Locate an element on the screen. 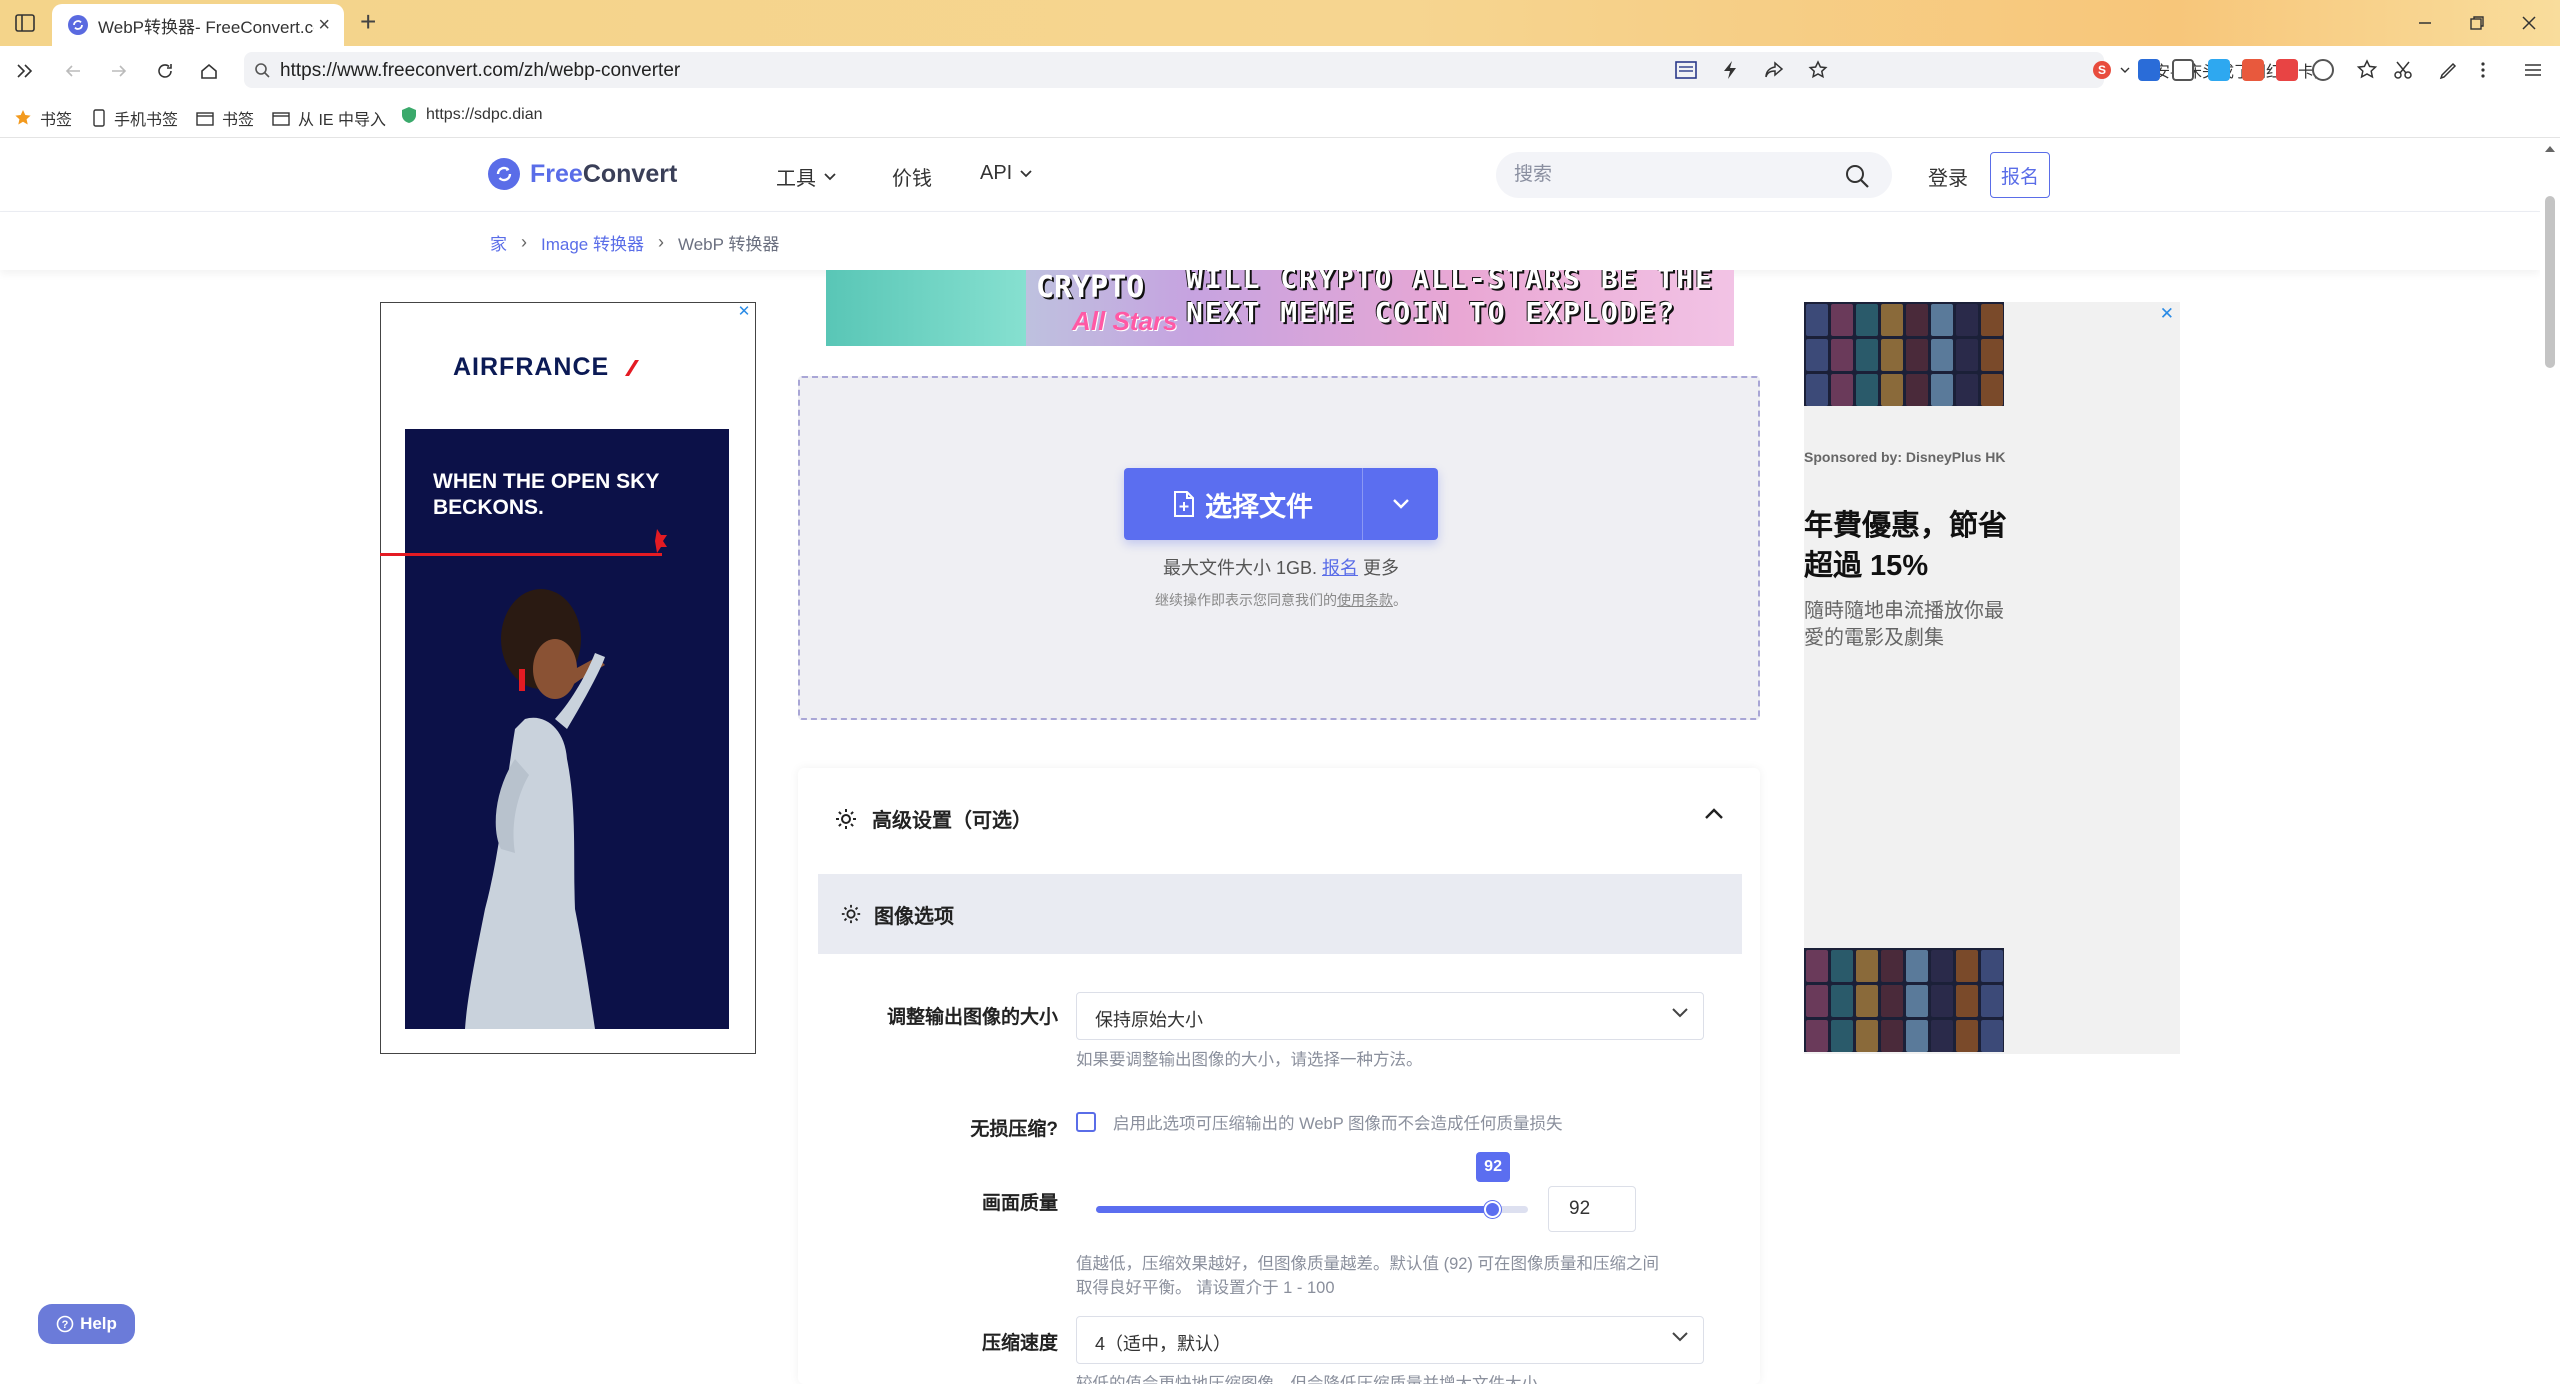  hamburger-menu-icon is located at coordinates (2533, 70).